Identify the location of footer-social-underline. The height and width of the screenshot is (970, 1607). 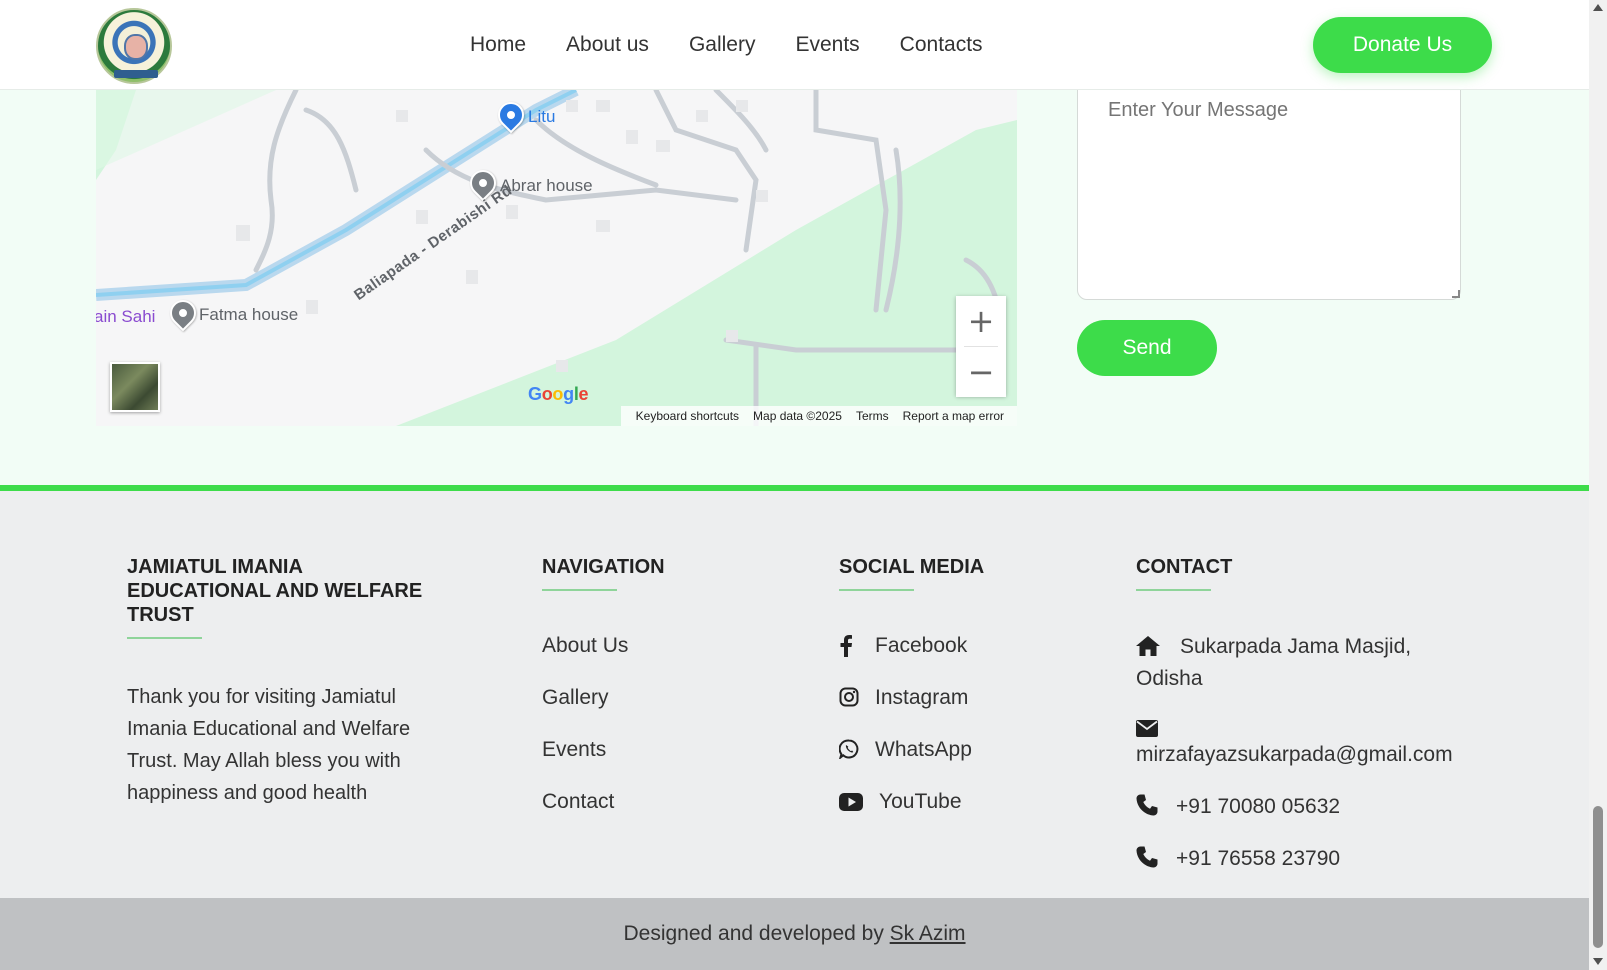
(876, 590).